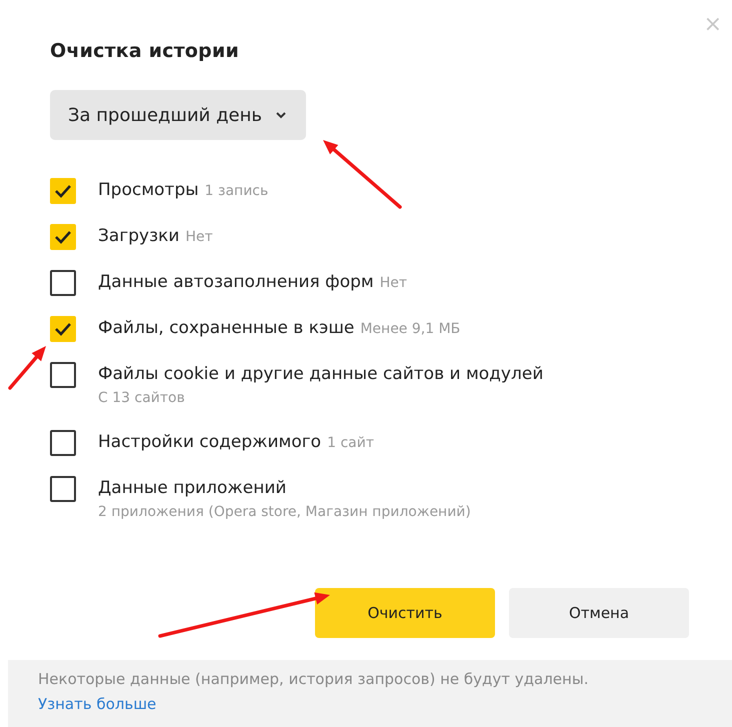  Describe the element at coordinates (142, 398) in the screenshot. I see `item-detail: С 13 сайтов` at that location.